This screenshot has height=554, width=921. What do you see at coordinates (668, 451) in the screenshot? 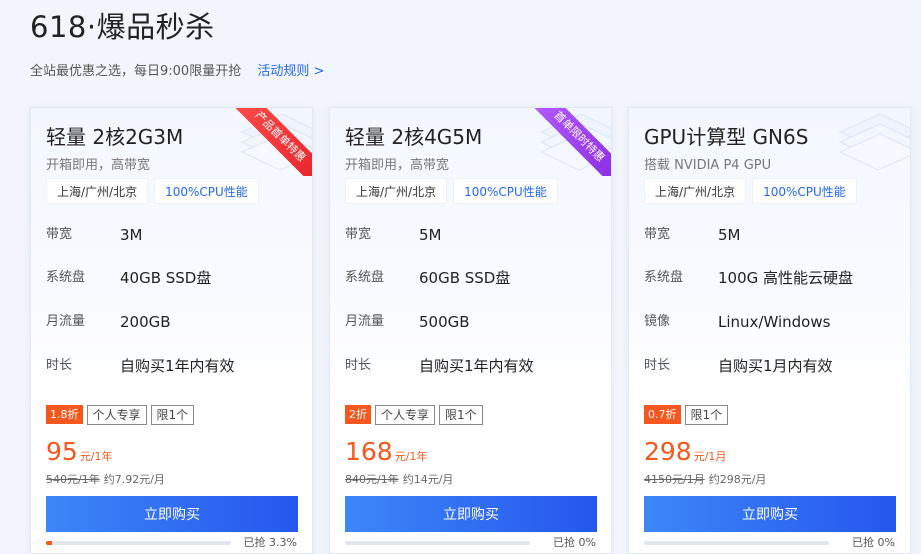
I see `price-value: 298` at bounding box center [668, 451].